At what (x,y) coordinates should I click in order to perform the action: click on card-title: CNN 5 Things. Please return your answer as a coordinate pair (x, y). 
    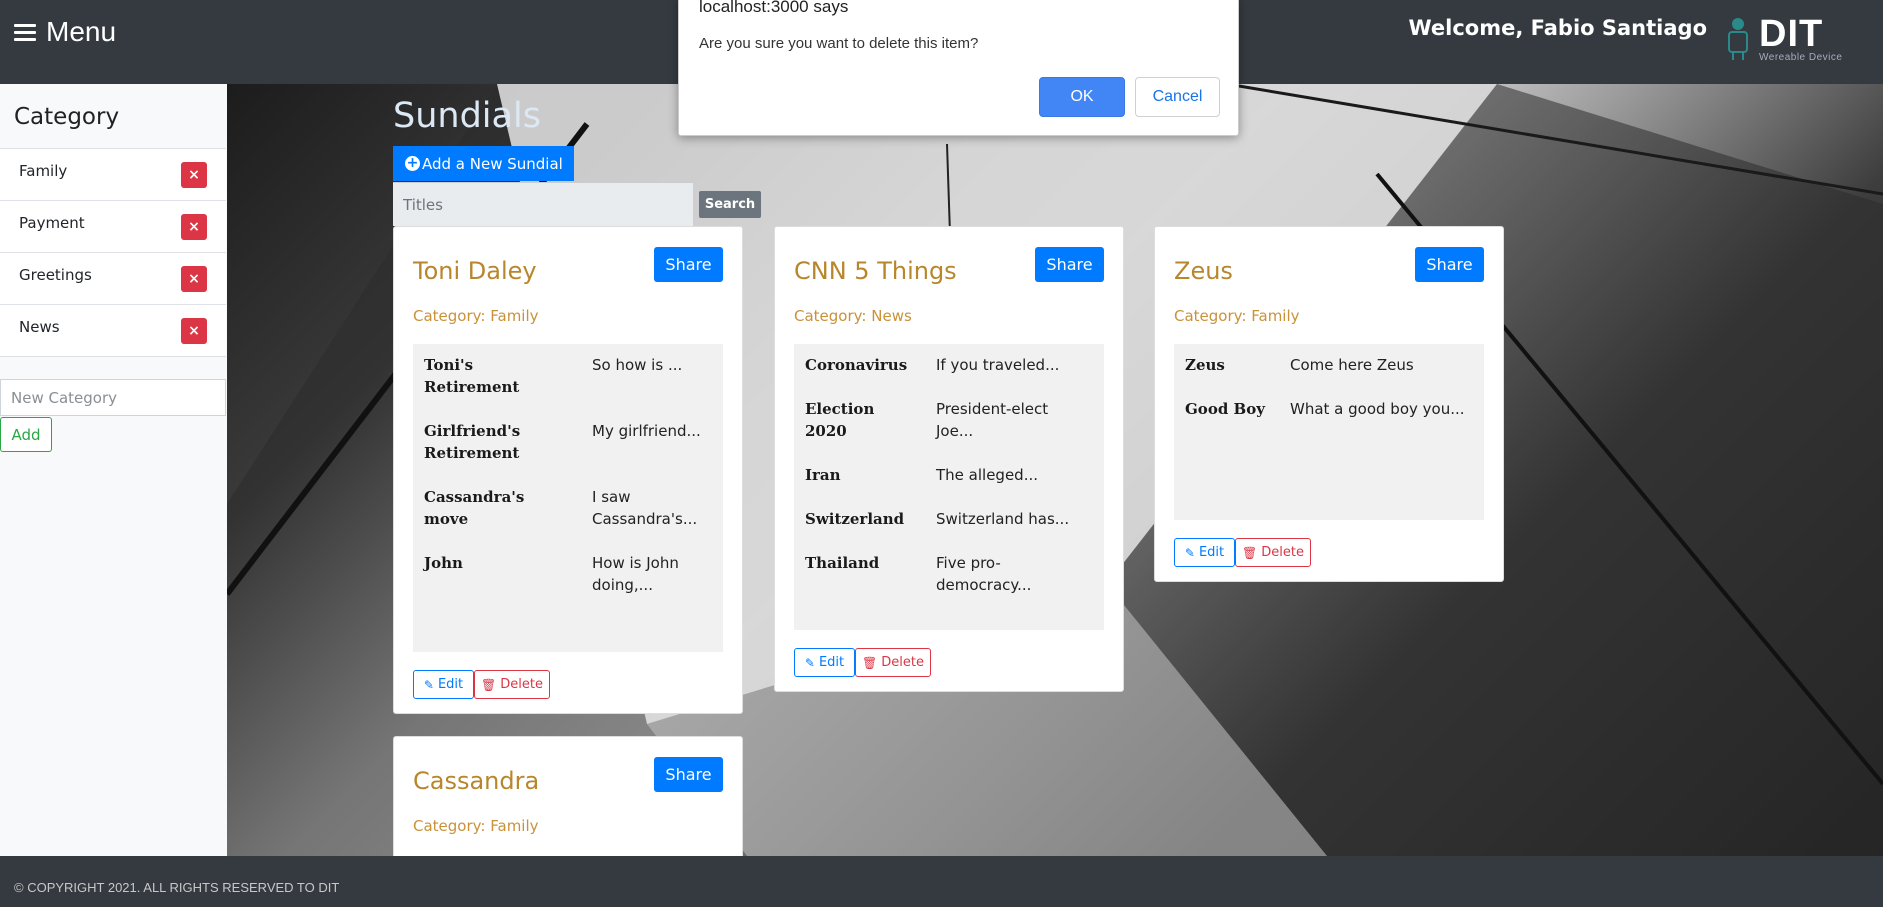
    Looking at the image, I should click on (875, 271).